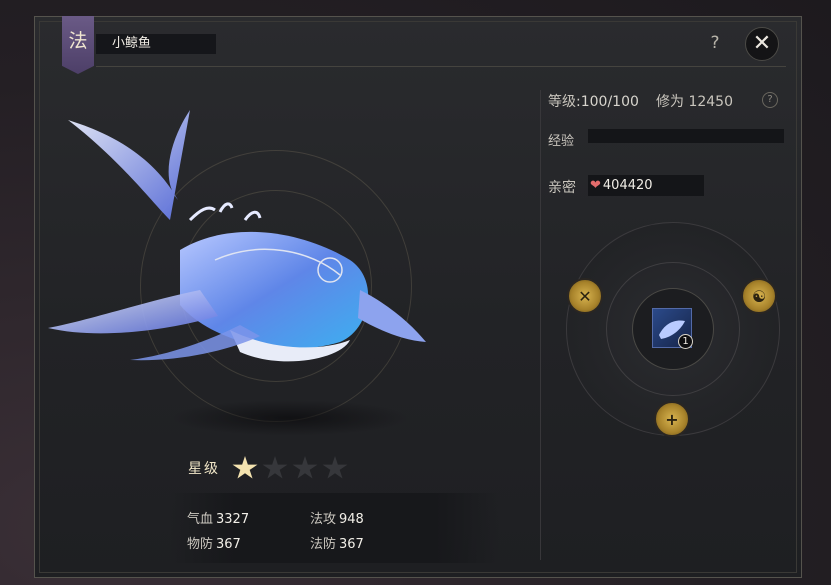  What do you see at coordinates (607, 102) in the screenshot?
I see `level-value: :100/100` at bounding box center [607, 102].